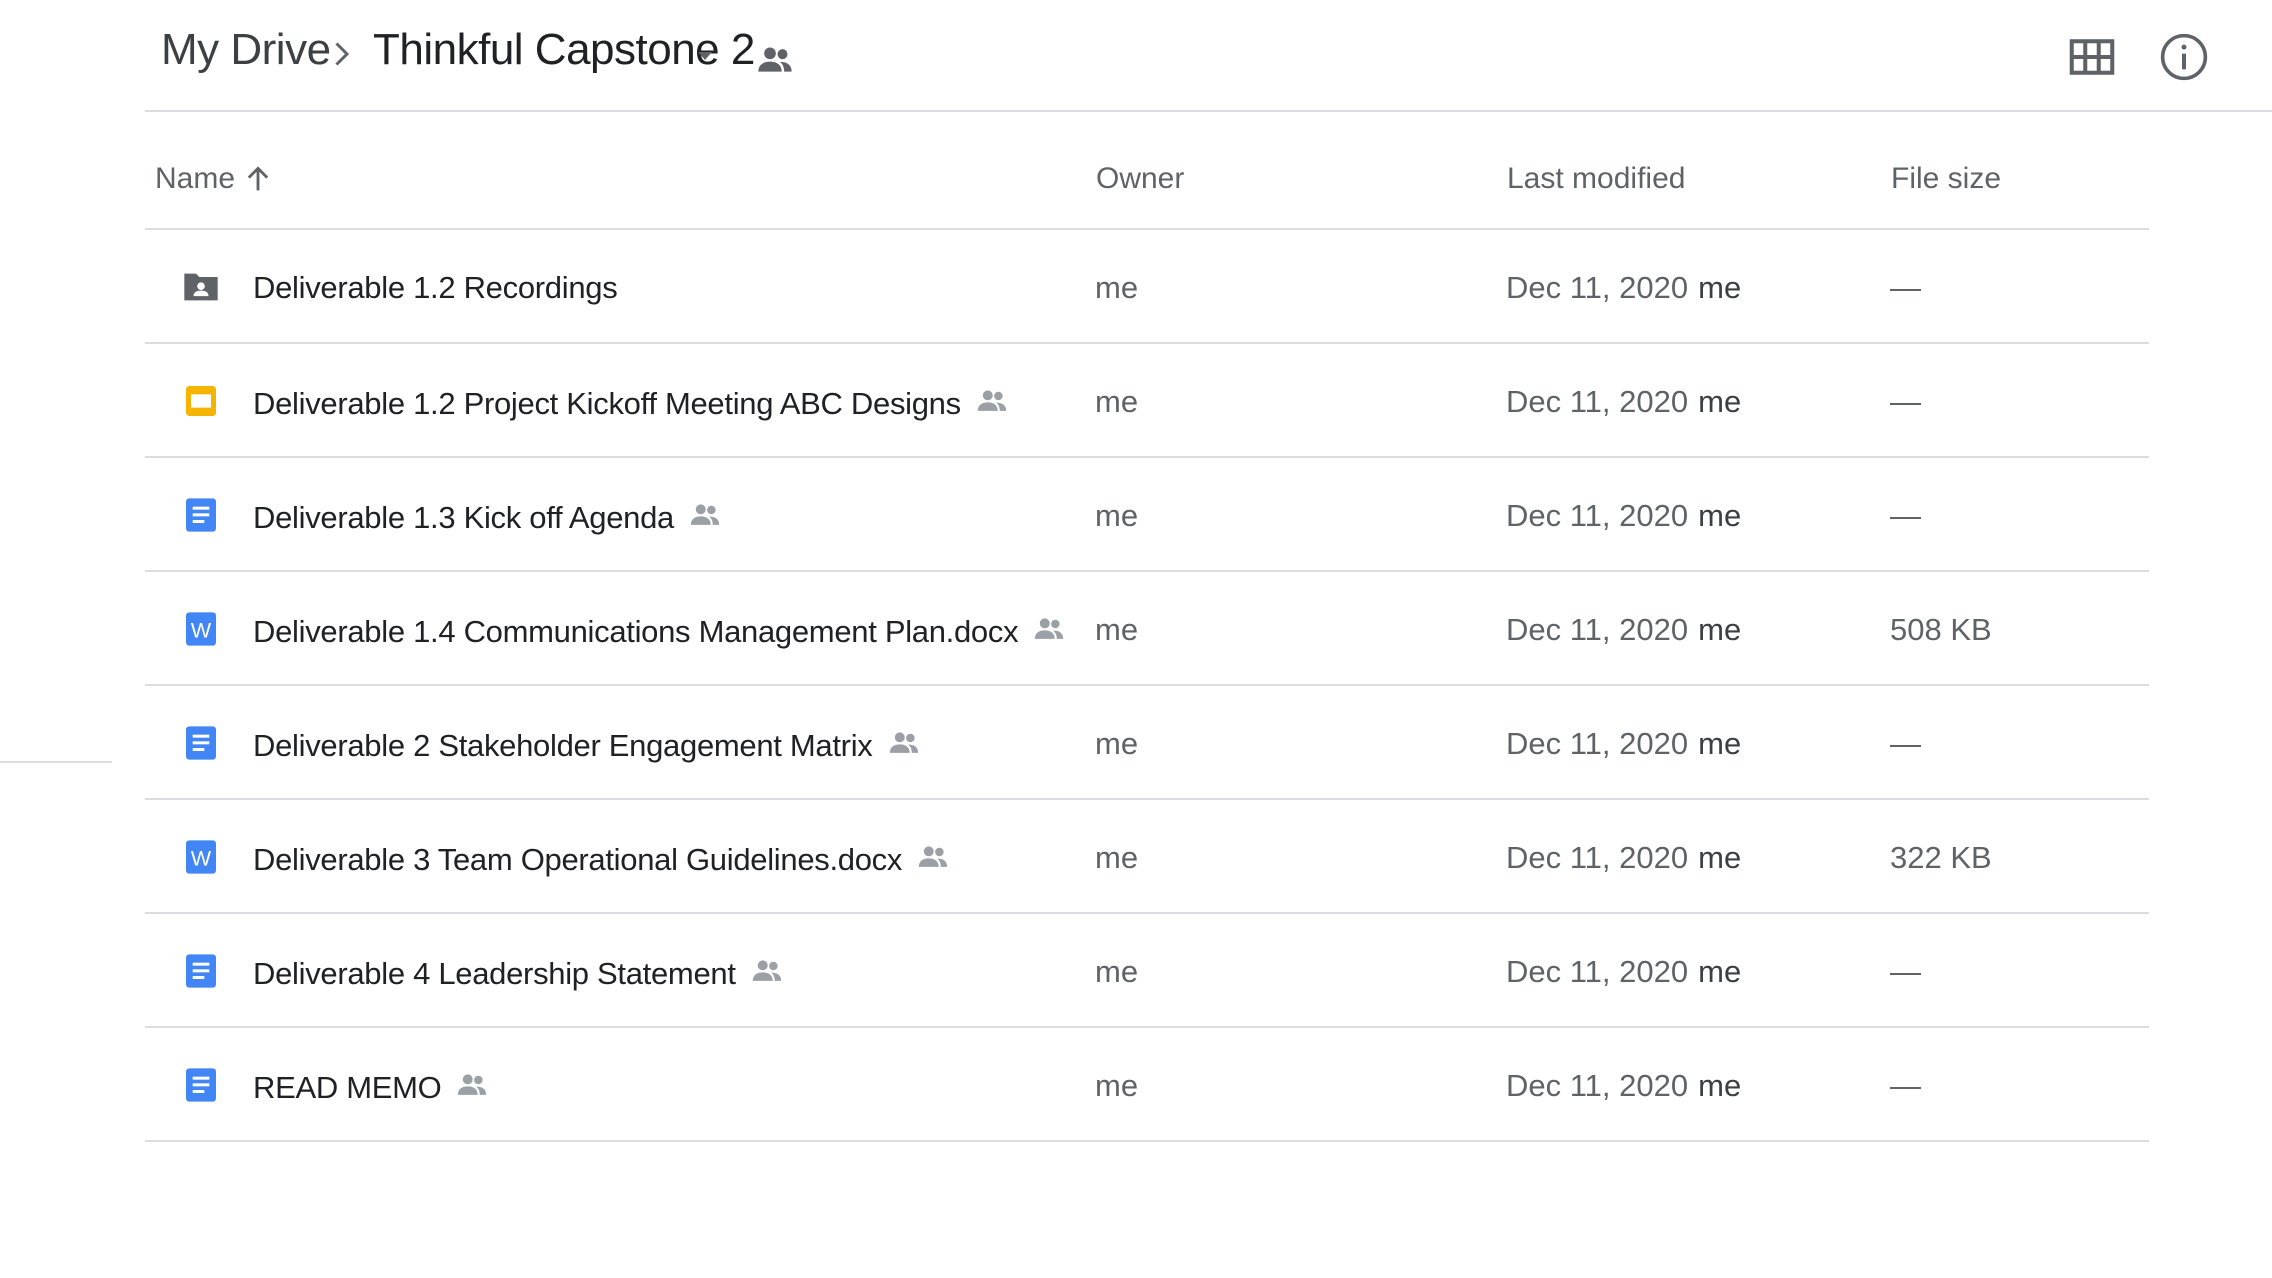 This screenshot has width=2272, height=1278. I want to click on file-name-text: Deliverable 4 Leadership Statement, so click(494, 973).